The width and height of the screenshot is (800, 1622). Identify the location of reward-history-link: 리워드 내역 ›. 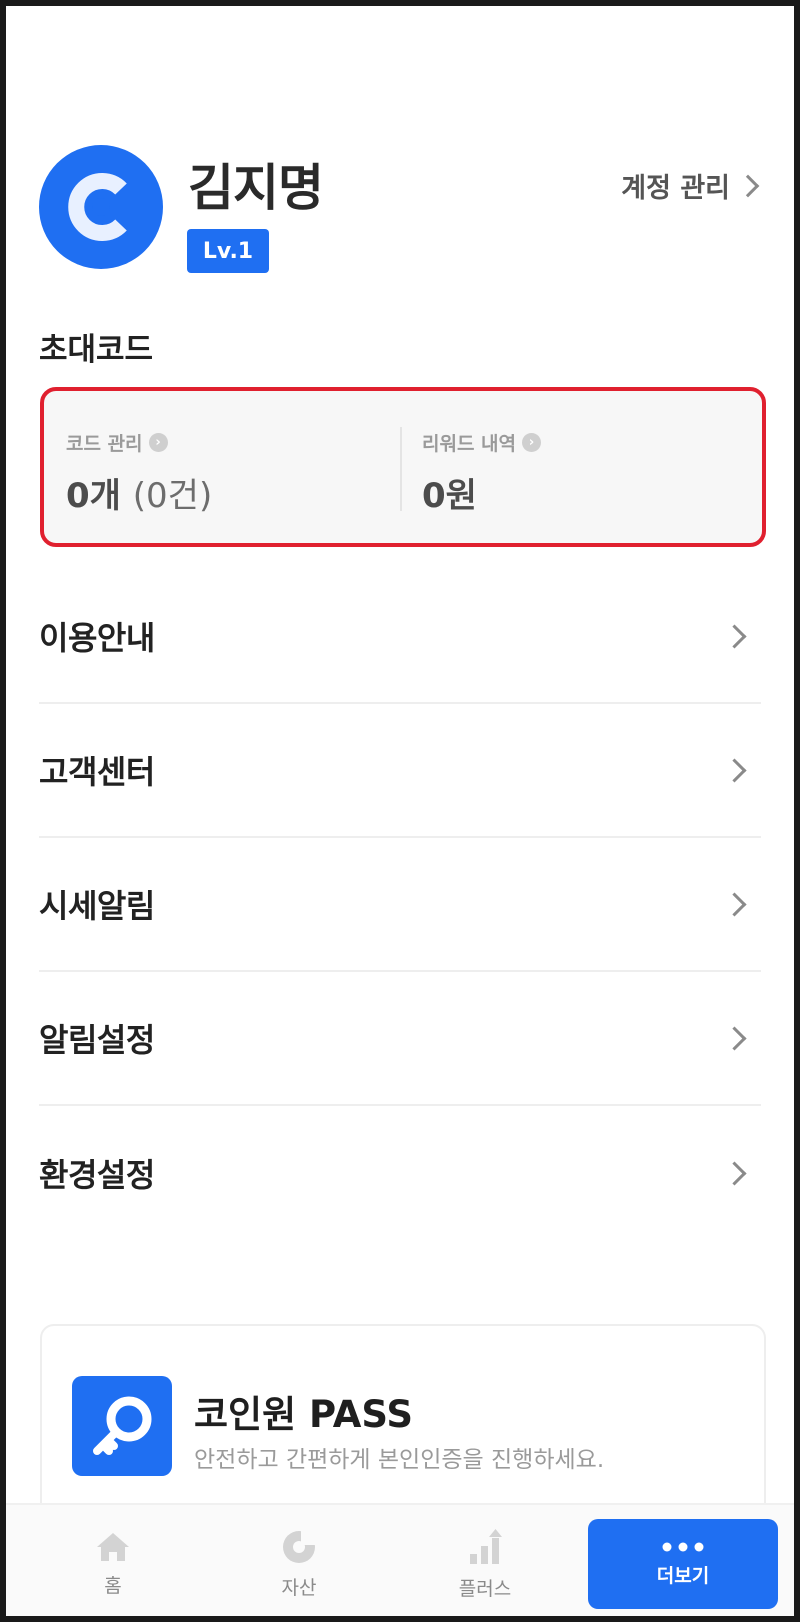
(482, 442).